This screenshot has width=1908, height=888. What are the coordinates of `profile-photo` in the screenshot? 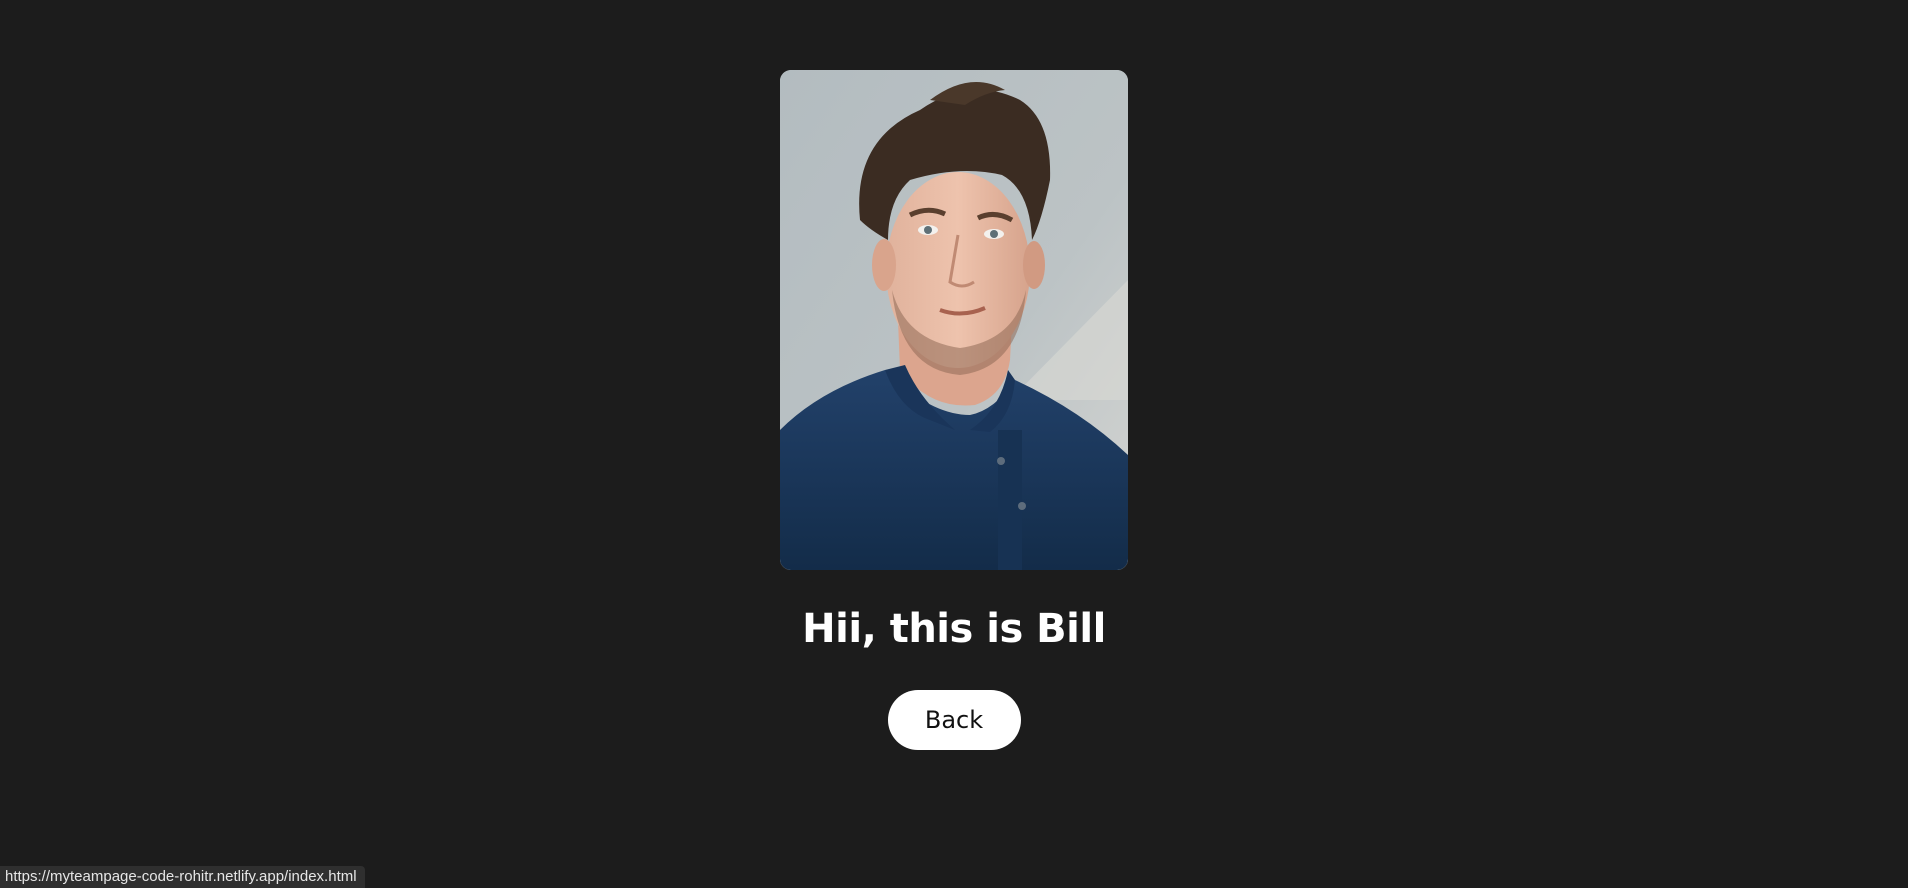 It's located at (954, 320).